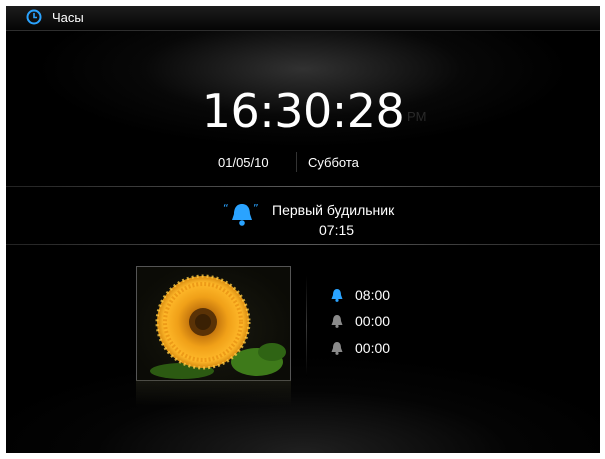 This screenshot has height=459, width=605. What do you see at coordinates (373, 295) in the screenshot?
I see `alarm-time: 08:00` at bounding box center [373, 295].